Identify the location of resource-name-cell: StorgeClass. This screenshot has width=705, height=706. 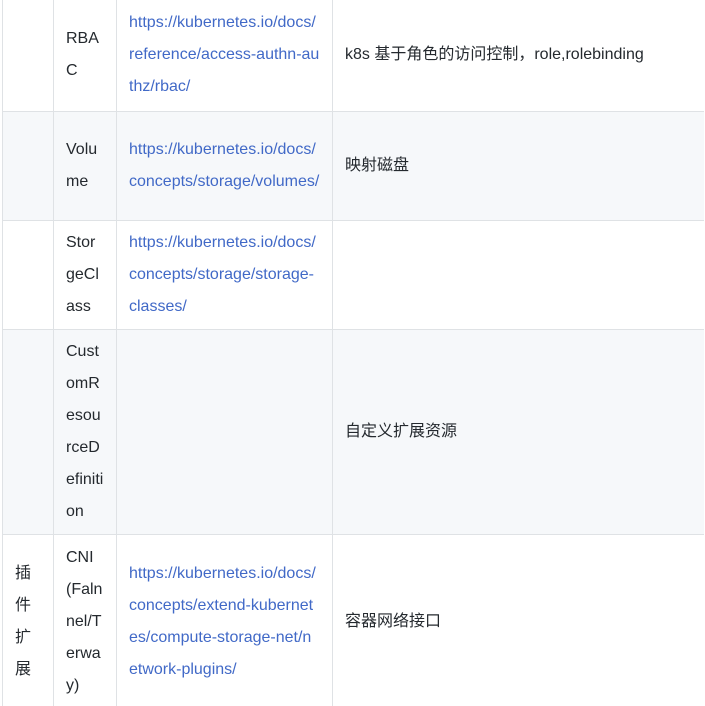
(85, 274).